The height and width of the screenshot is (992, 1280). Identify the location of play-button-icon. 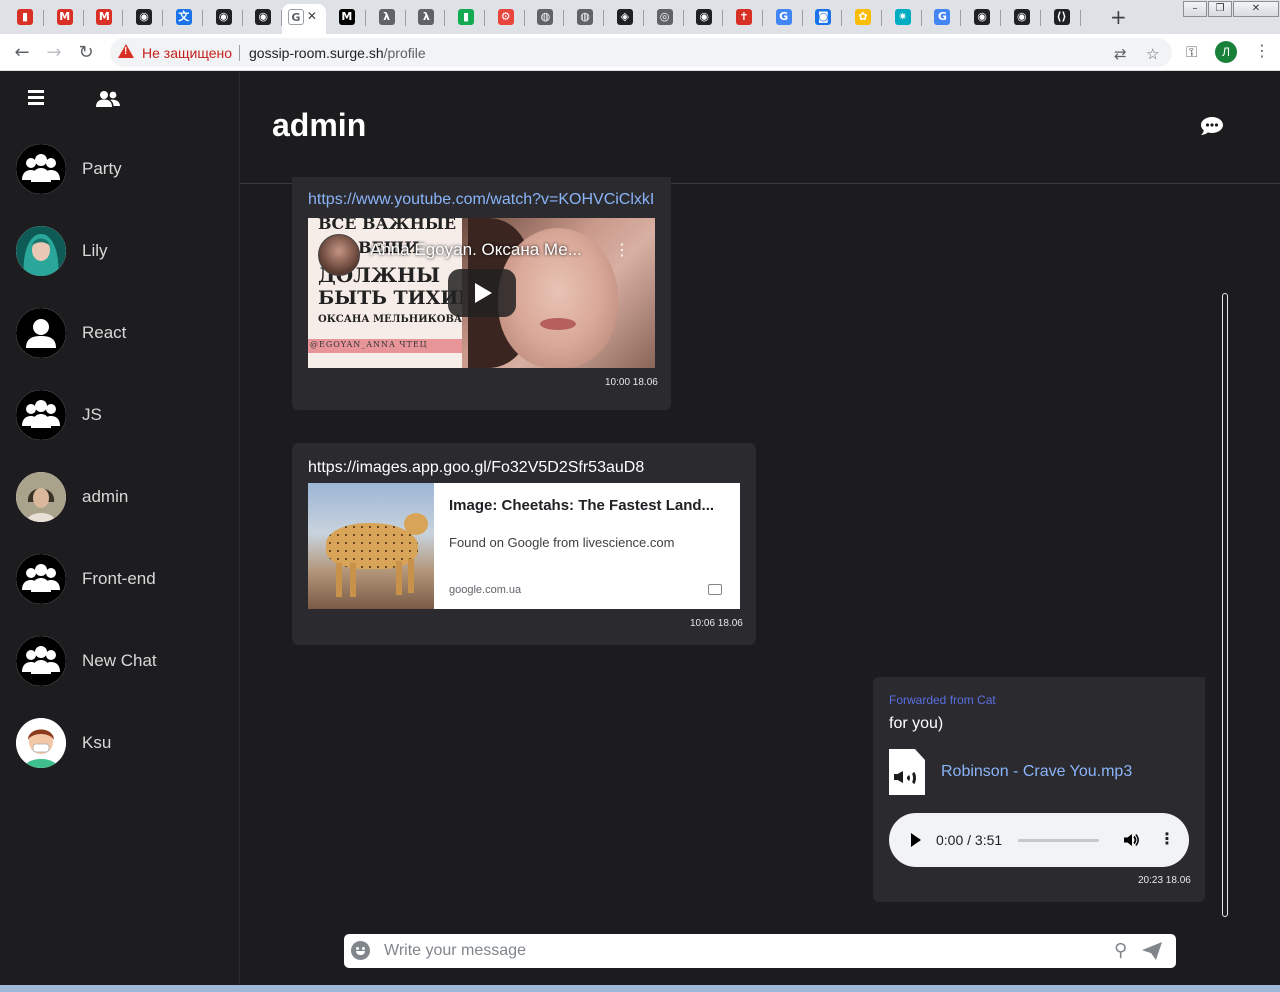
(482, 293).